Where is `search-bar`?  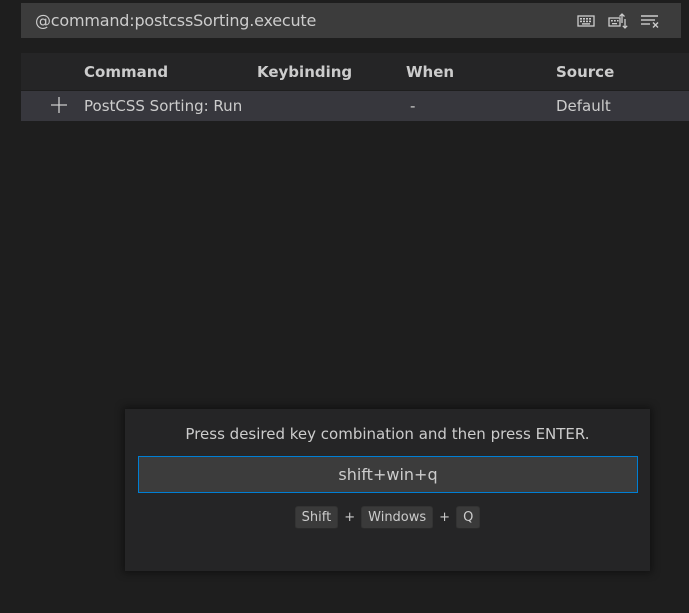
search-bar is located at coordinates (351, 20).